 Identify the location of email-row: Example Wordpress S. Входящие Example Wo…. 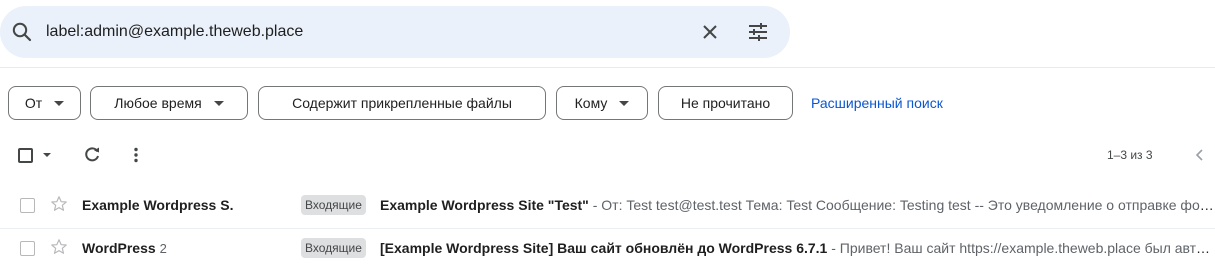
(607, 205).